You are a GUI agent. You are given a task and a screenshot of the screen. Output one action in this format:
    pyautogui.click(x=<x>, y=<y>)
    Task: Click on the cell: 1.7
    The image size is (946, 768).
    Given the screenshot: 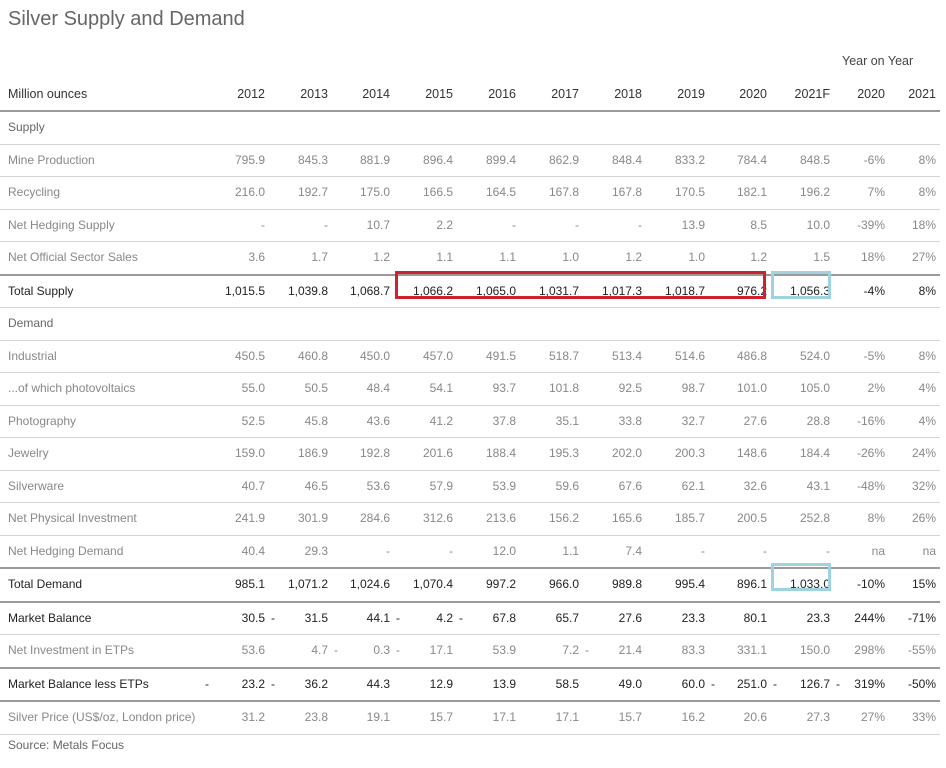 What is the action you would take?
    pyautogui.click(x=319, y=257)
    